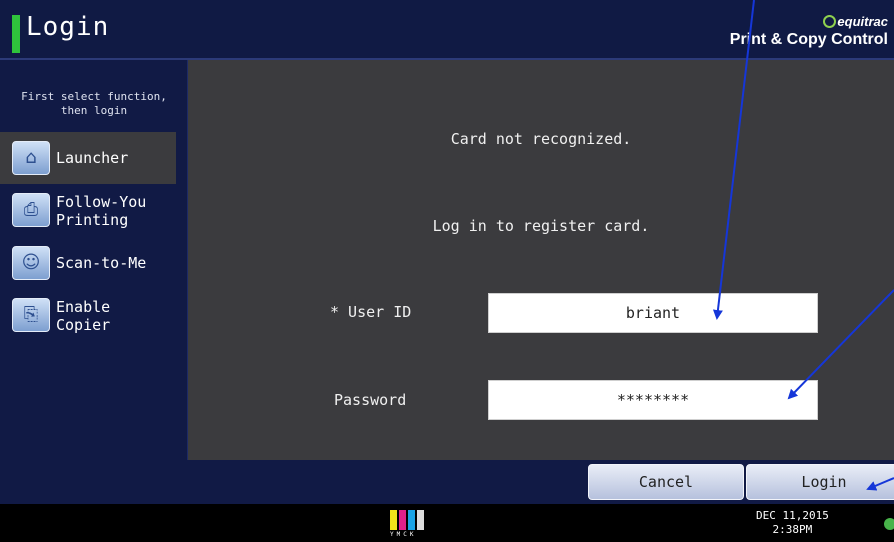 This screenshot has height=542, width=894. I want to click on scan-to-me-icon: ☺, so click(31, 263).